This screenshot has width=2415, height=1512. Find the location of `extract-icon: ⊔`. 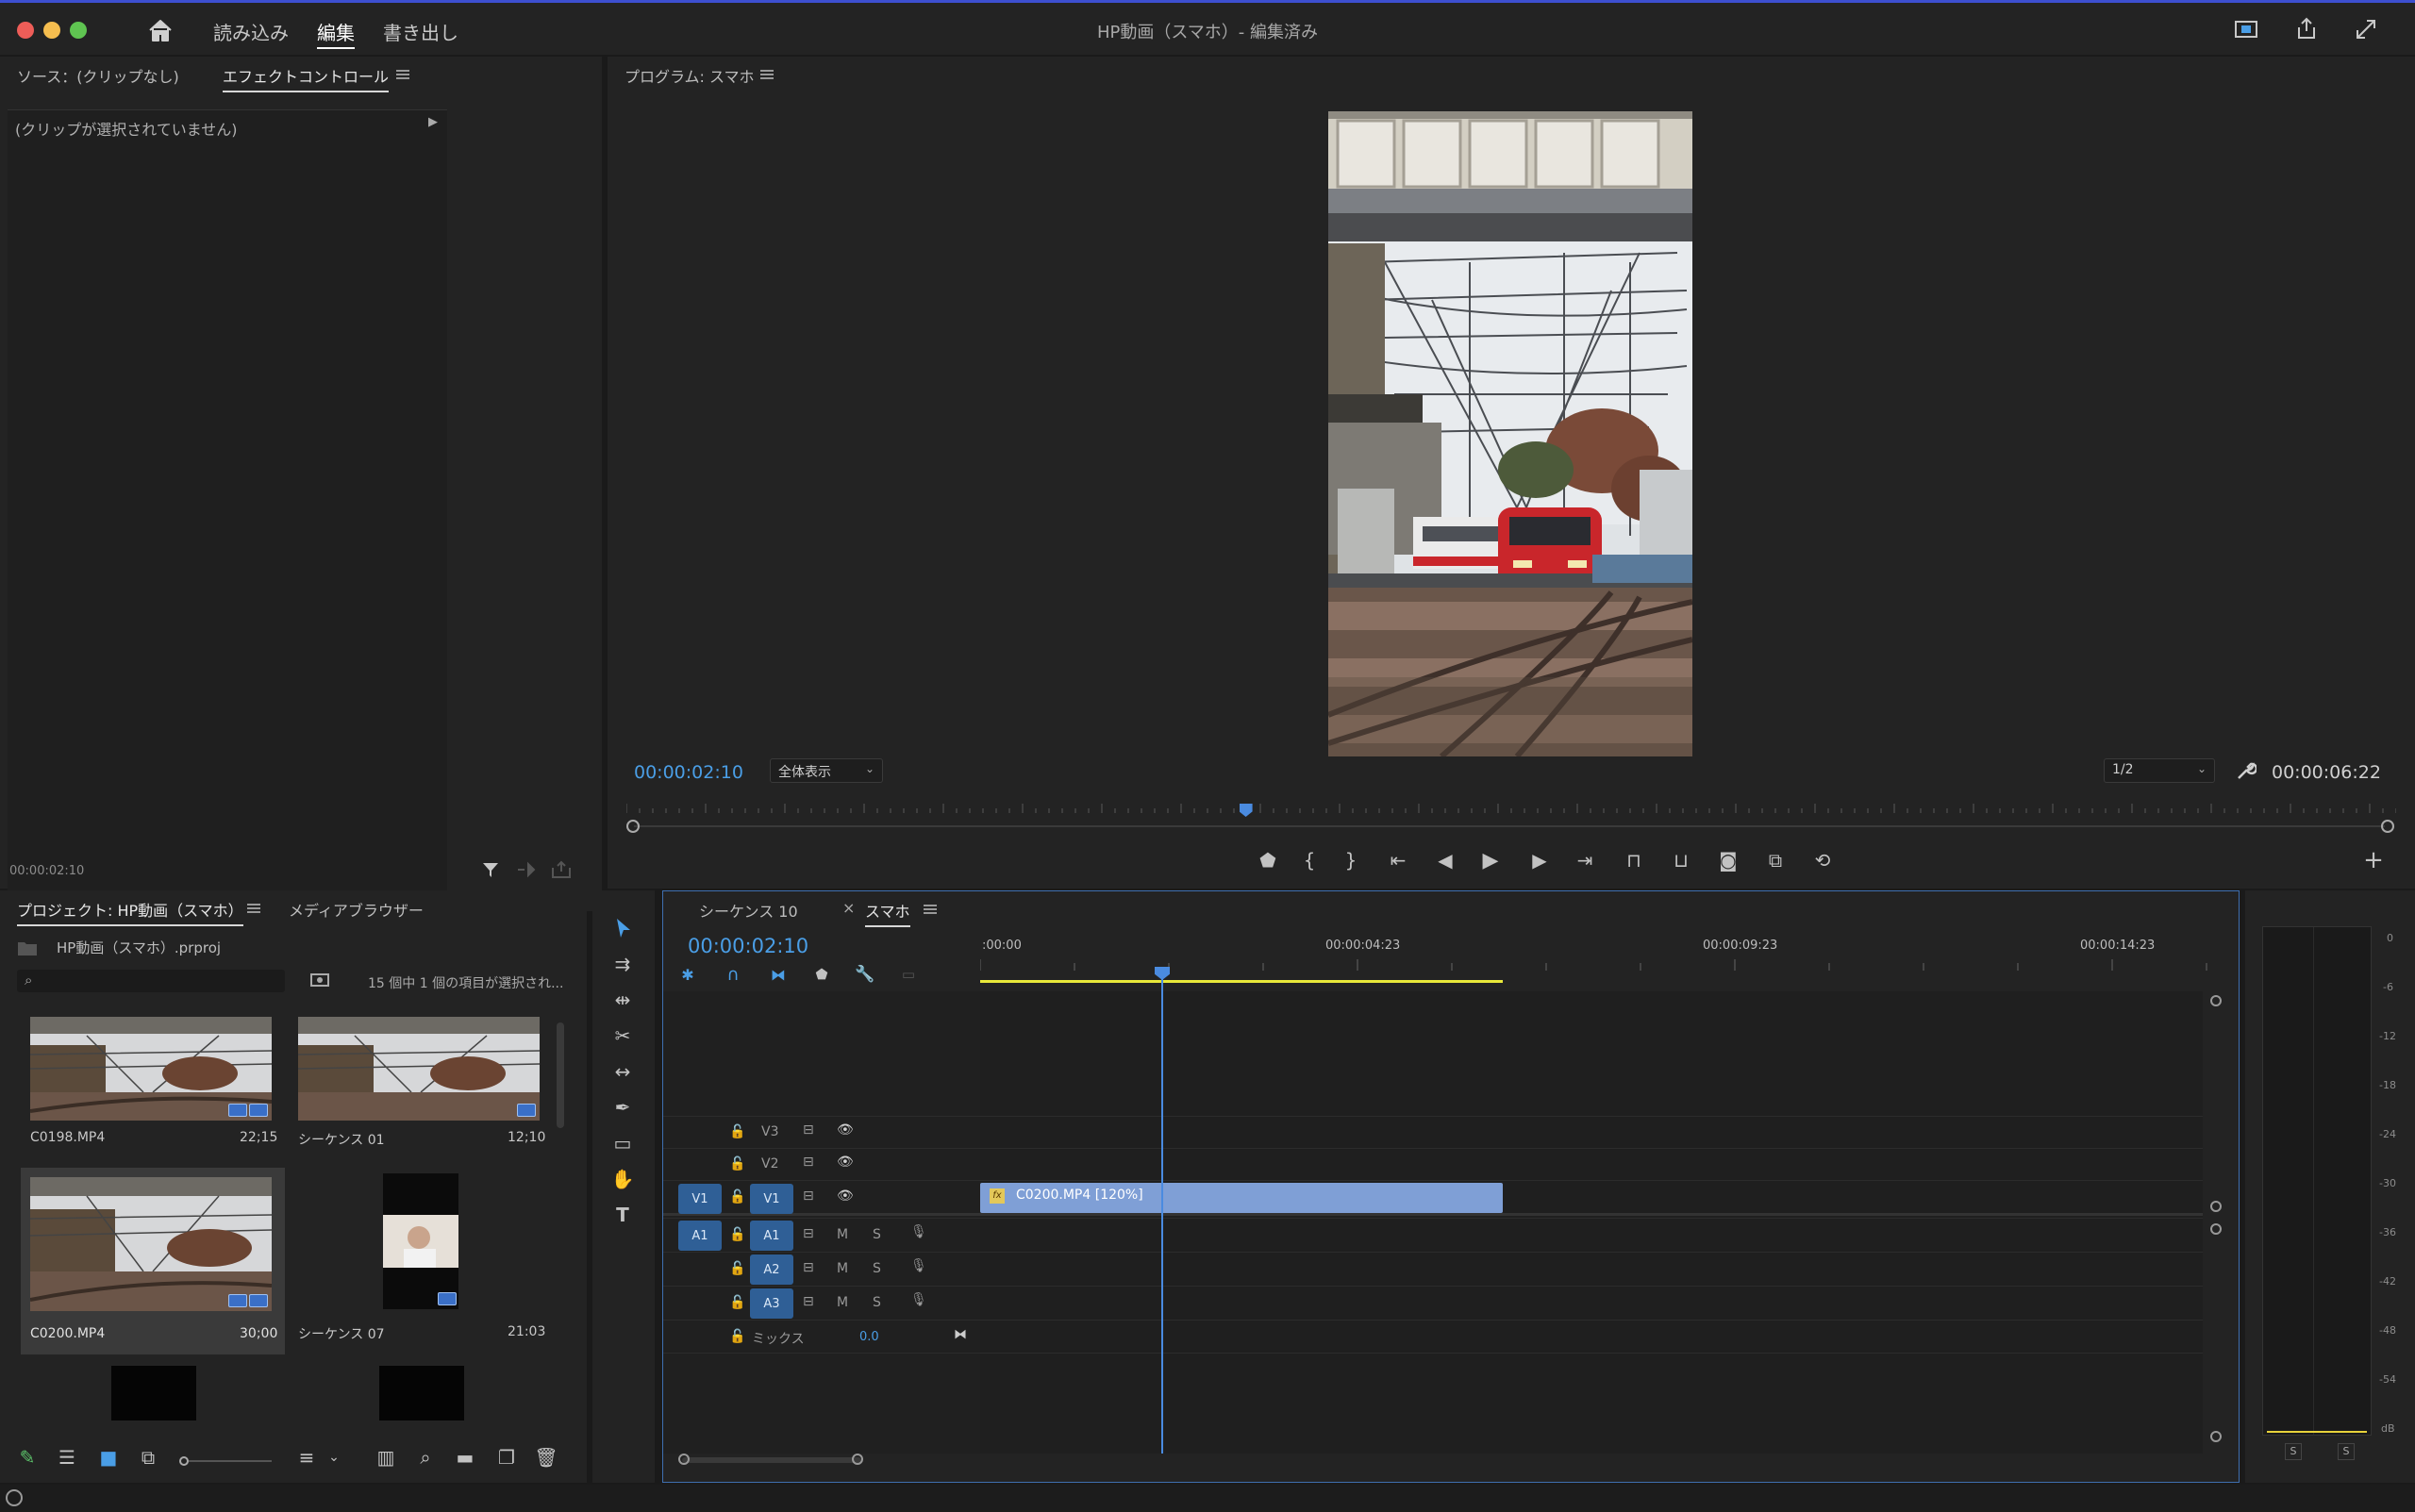

extract-icon: ⊔ is located at coordinates (1681, 860).